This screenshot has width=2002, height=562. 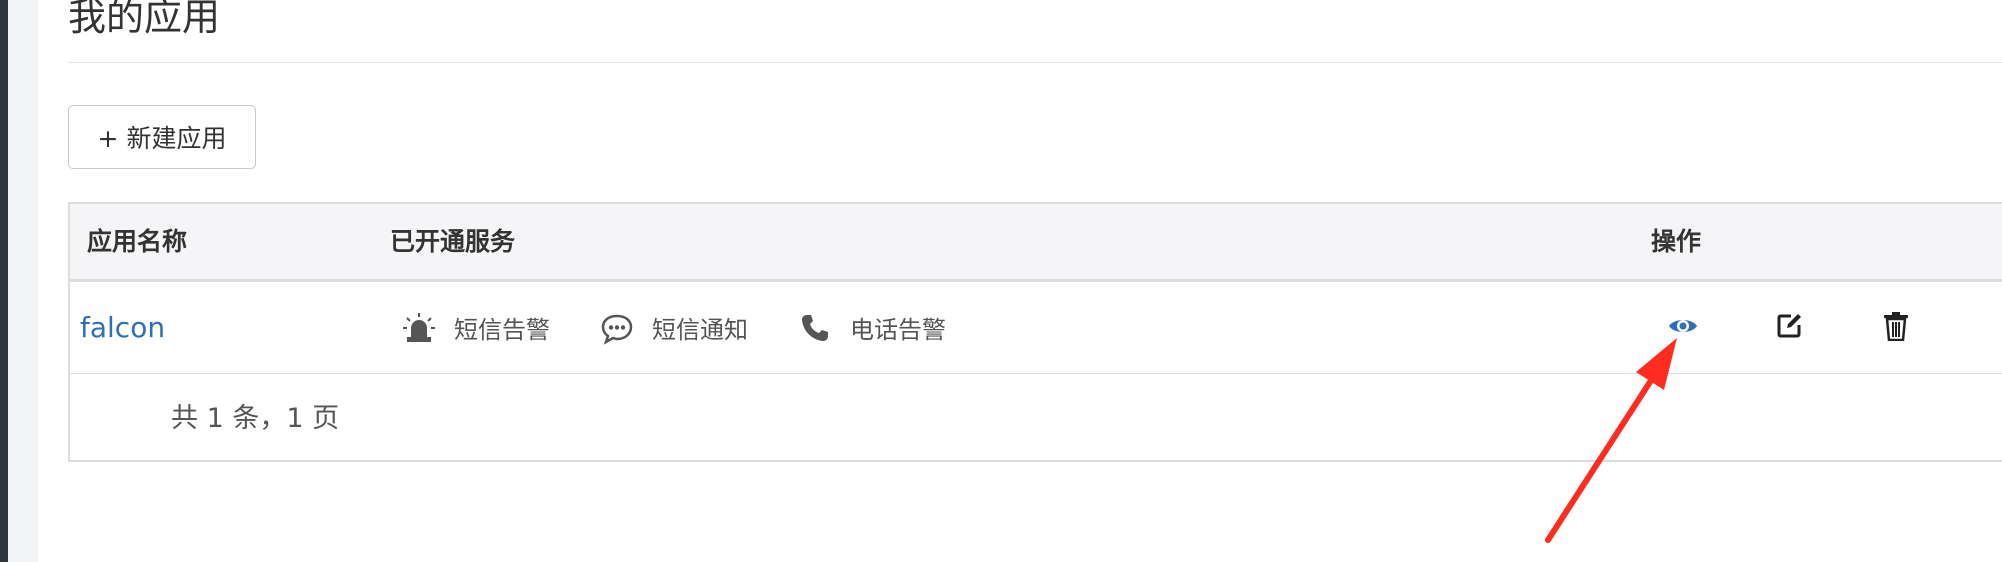 I want to click on app-name-link: falcon, so click(x=122, y=327).